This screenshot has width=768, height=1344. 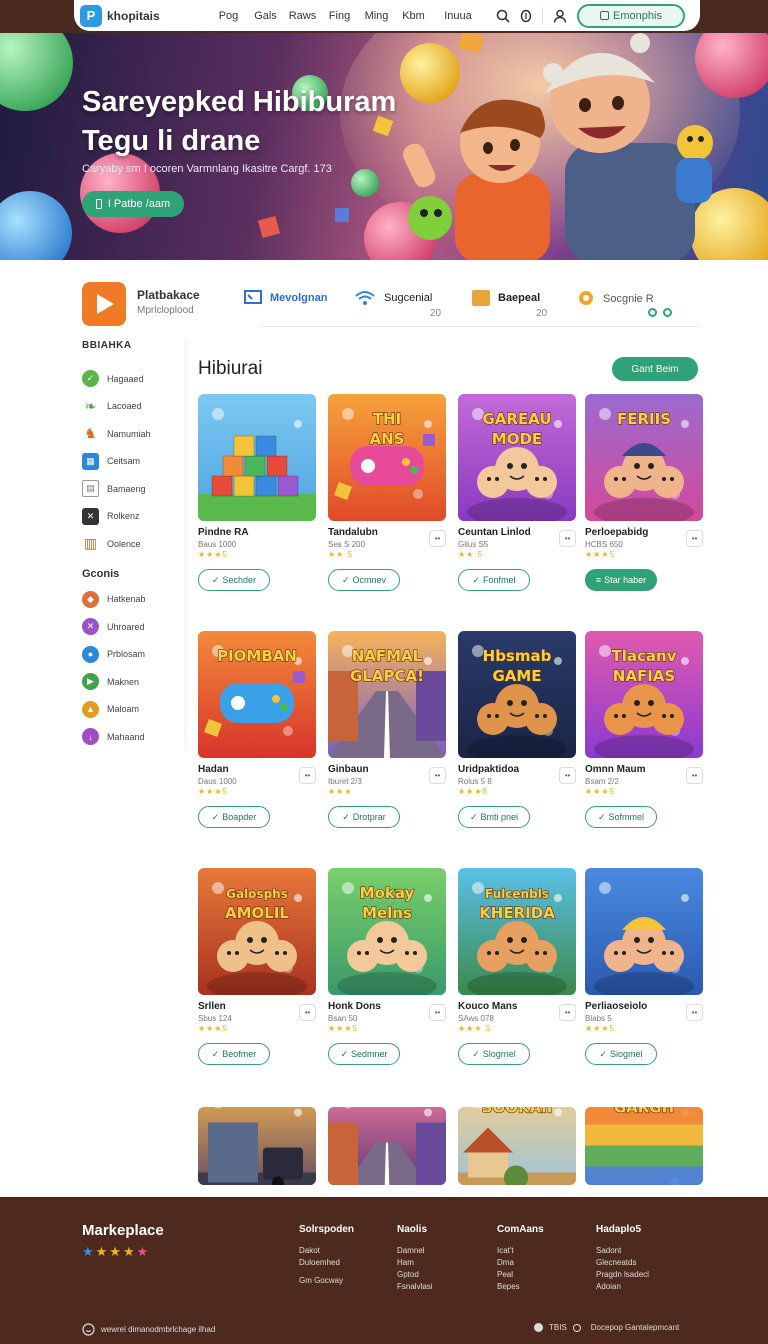 I want to click on game-action-button: ✓ Ocmnev, so click(x=364, y=580).